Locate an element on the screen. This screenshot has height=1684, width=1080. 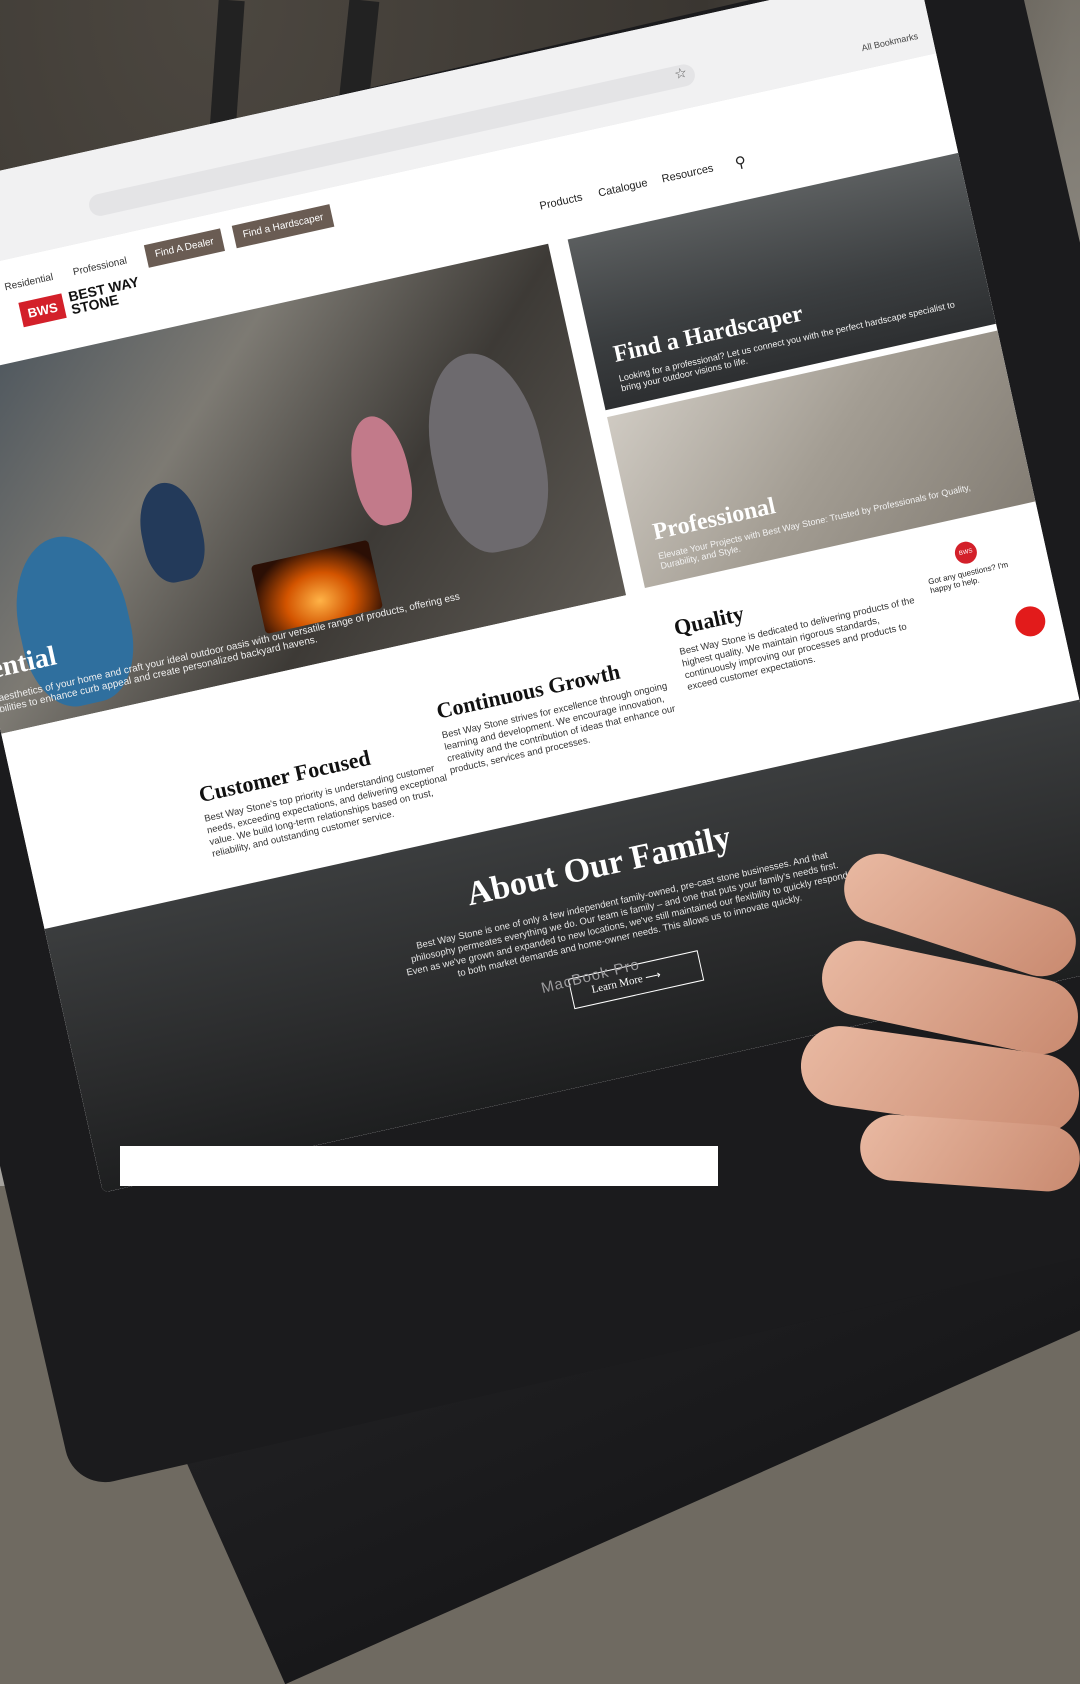
arrow-right-icon: ⟶ is located at coordinates (653, 976).